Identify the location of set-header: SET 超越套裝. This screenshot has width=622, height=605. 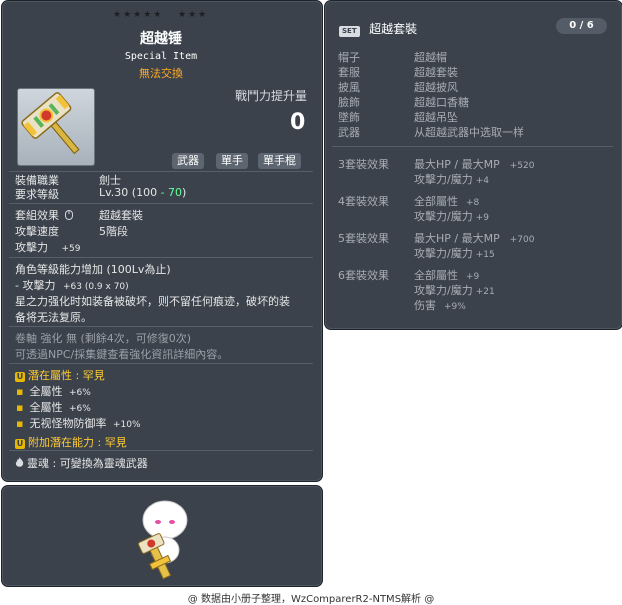
(378, 28).